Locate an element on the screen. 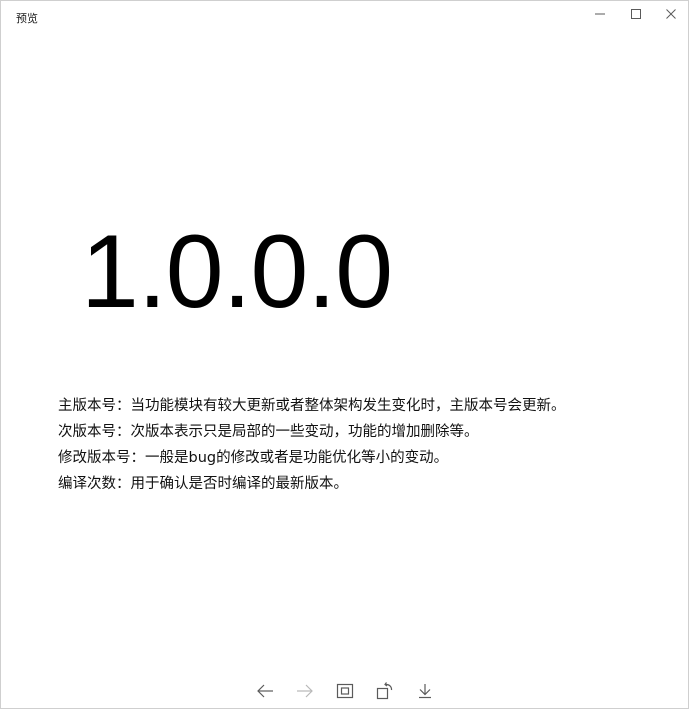 This screenshot has height=709, width=689. description-line-patch: 修改版本号：一般是bug的修改或者是功能优化等小的变动。 is located at coordinates (253, 458).